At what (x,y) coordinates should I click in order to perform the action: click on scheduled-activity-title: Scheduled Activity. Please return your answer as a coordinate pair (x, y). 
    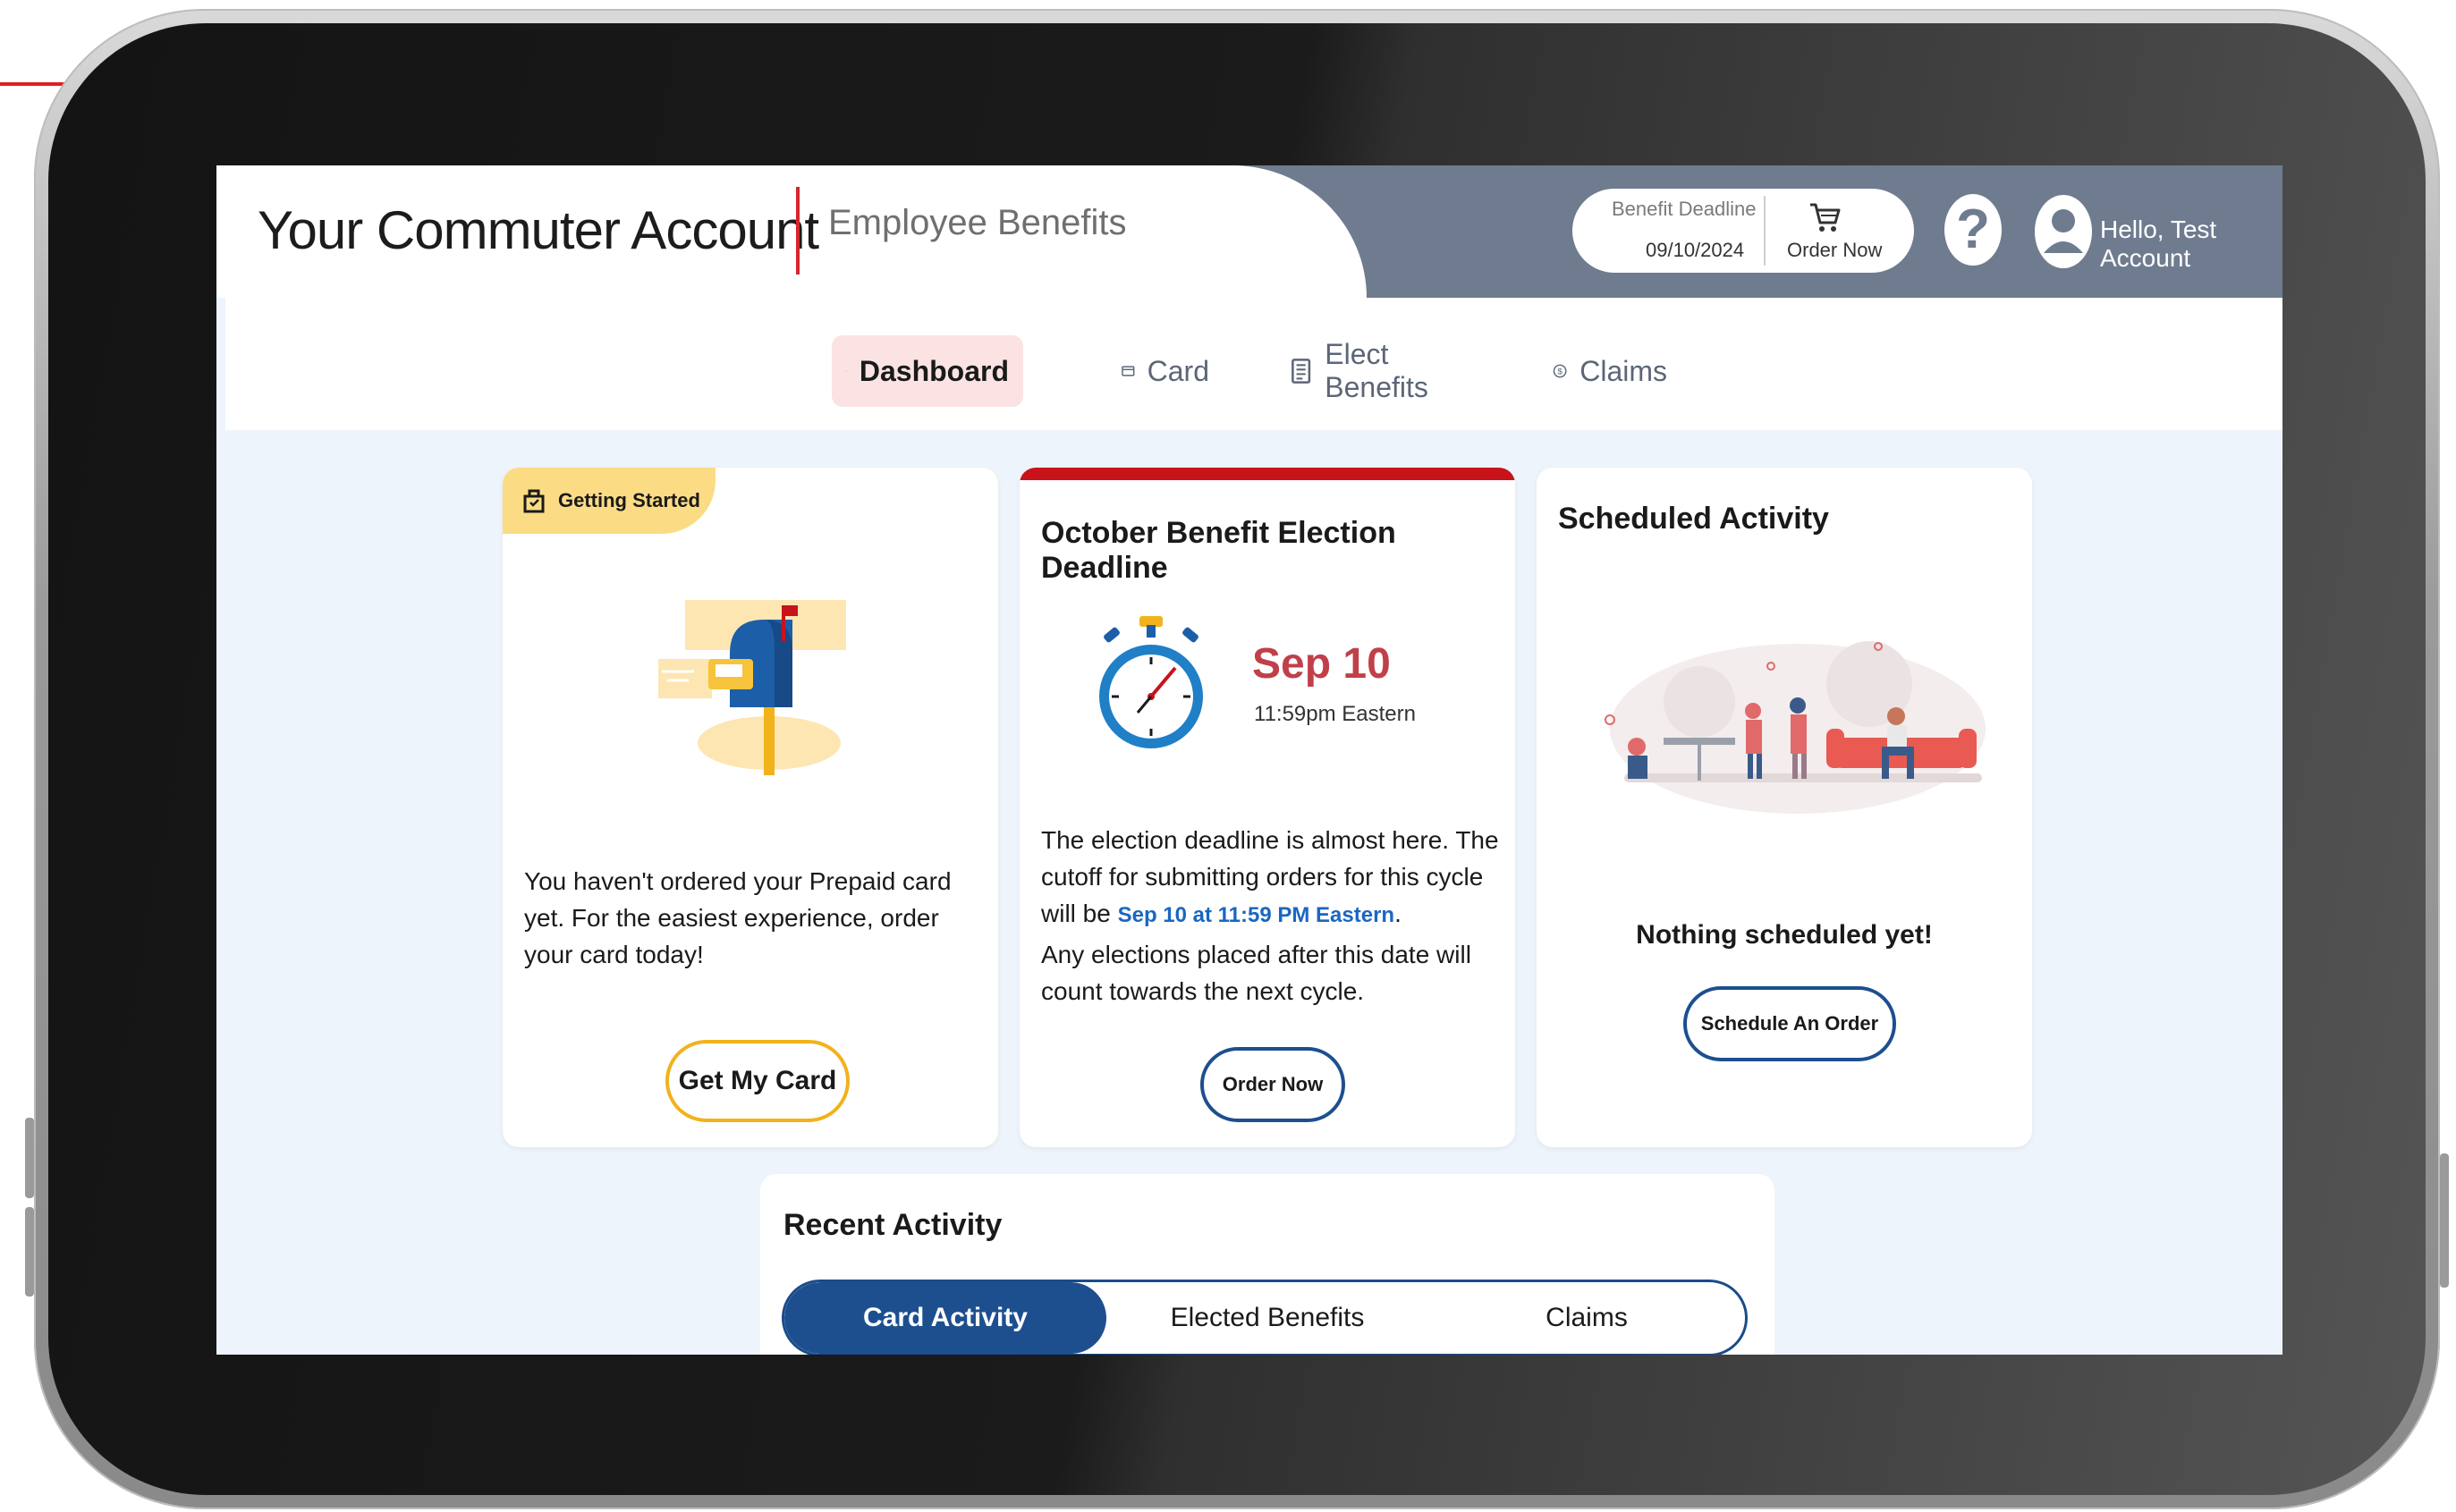
    Looking at the image, I should click on (1693, 519).